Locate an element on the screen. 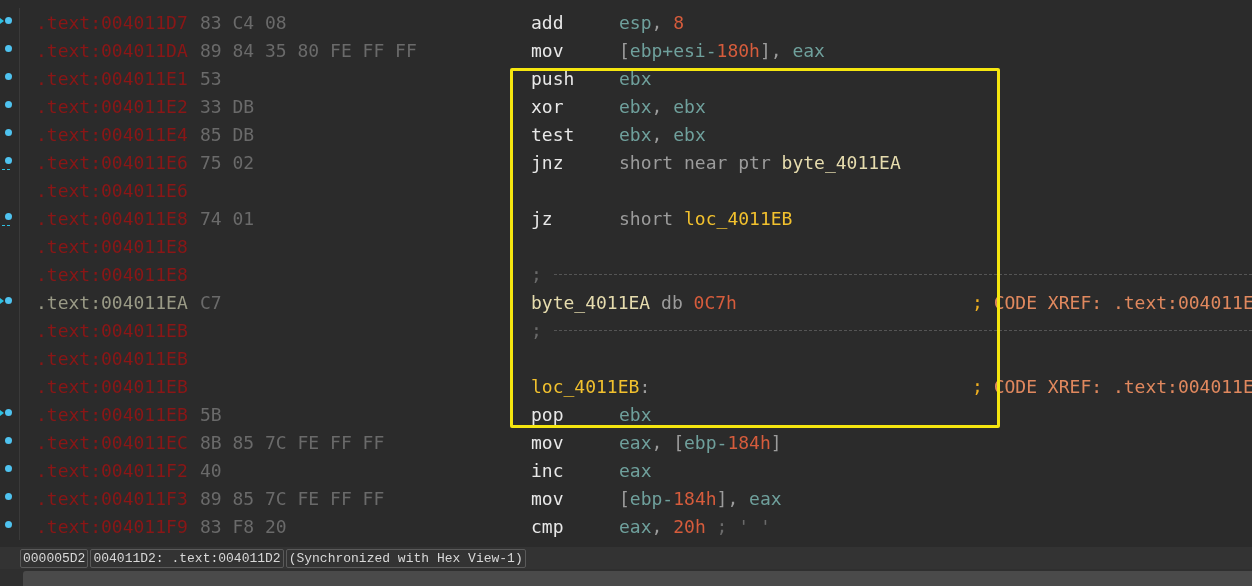  opcode-bytes: 5B is located at coordinates (211, 414).